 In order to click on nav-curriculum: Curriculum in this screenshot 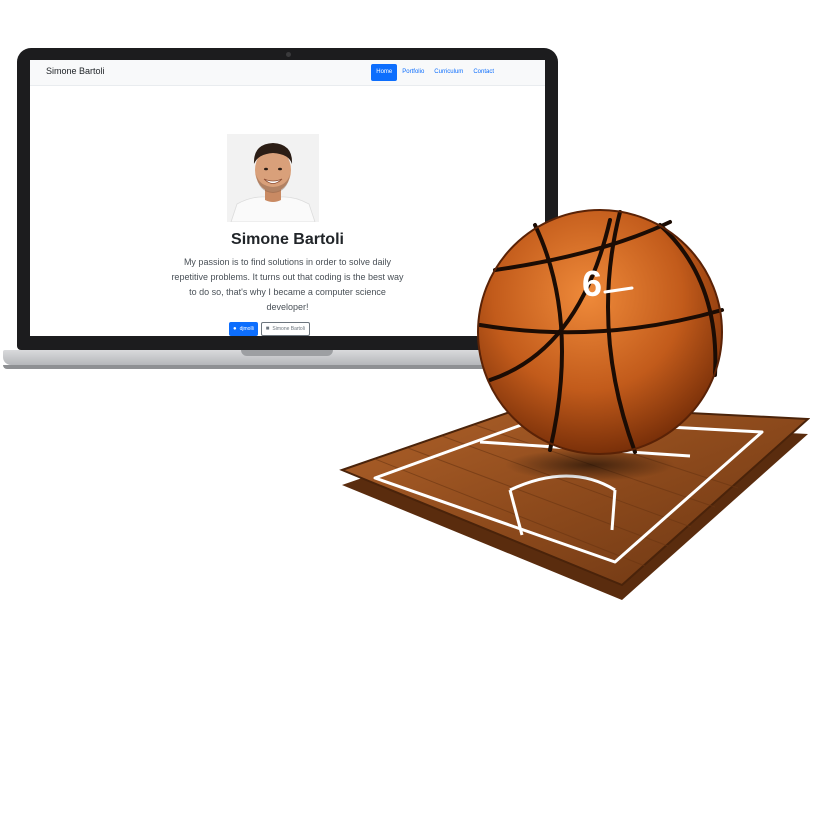, I will do `click(448, 72)`.